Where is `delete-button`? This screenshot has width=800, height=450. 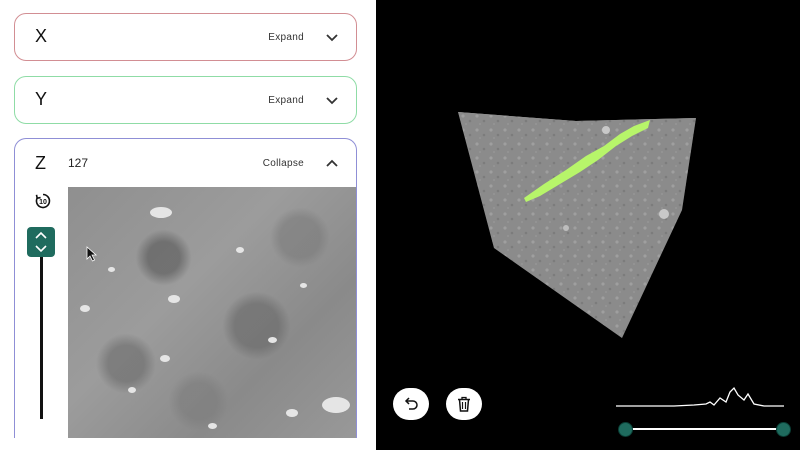
delete-button is located at coordinates (464, 404).